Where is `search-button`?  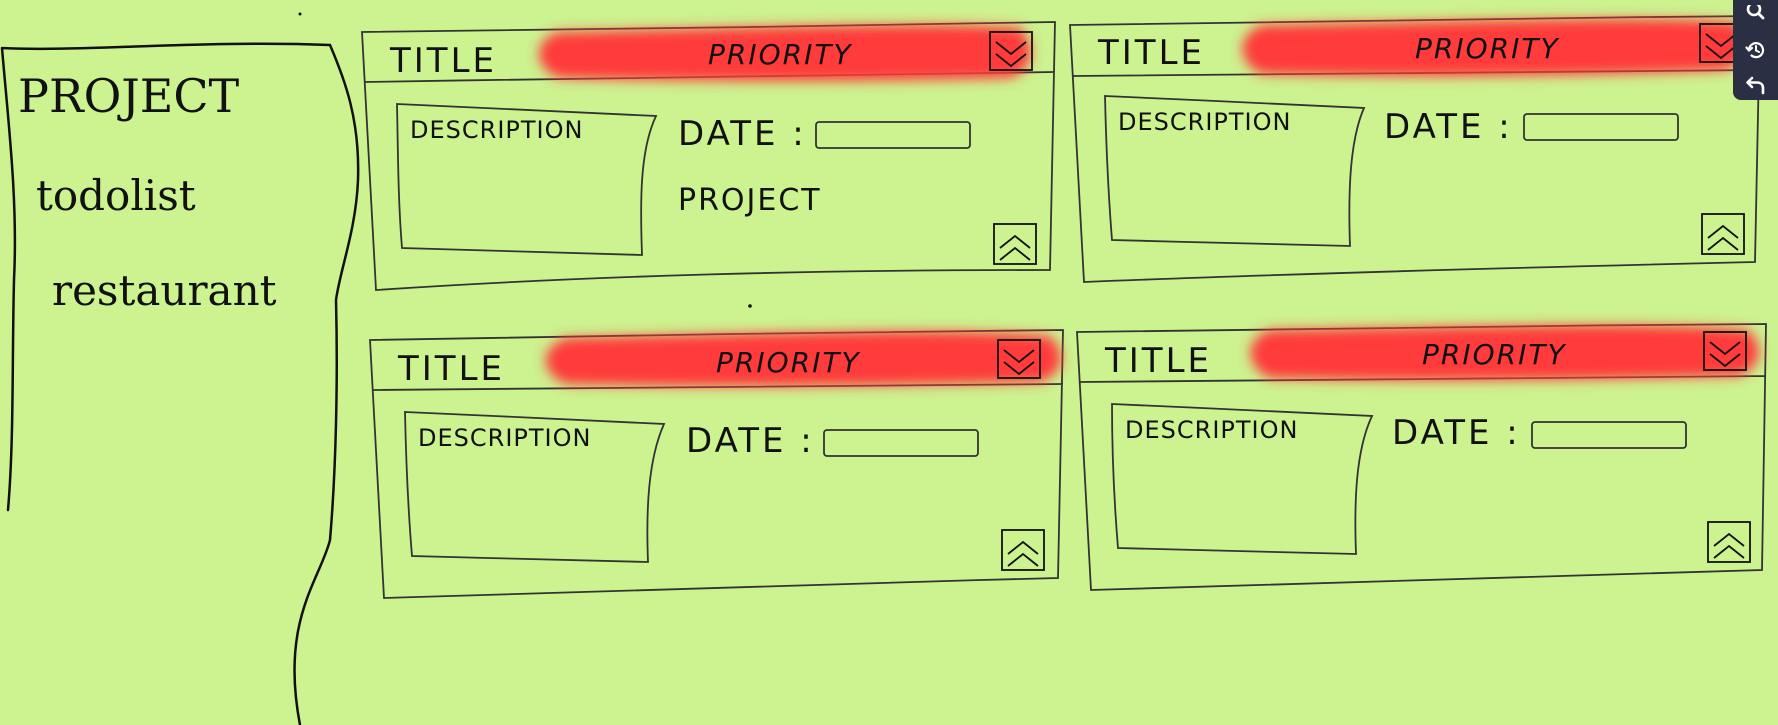 search-button is located at coordinates (1756, 14).